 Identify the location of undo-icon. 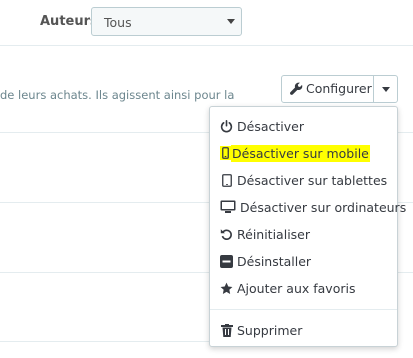
(226, 234).